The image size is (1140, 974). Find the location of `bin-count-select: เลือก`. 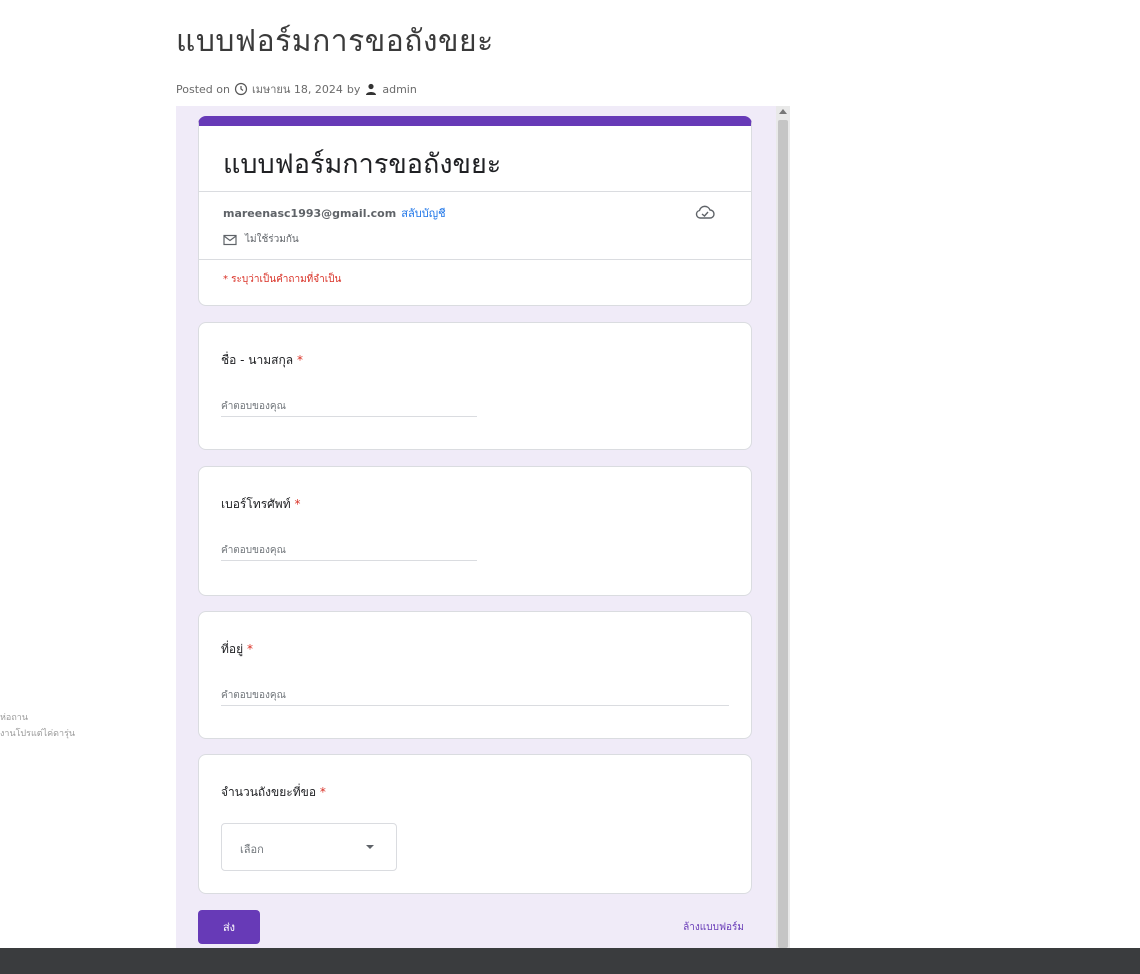

bin-count-select: เลือก is located at coordinates (309, 847).